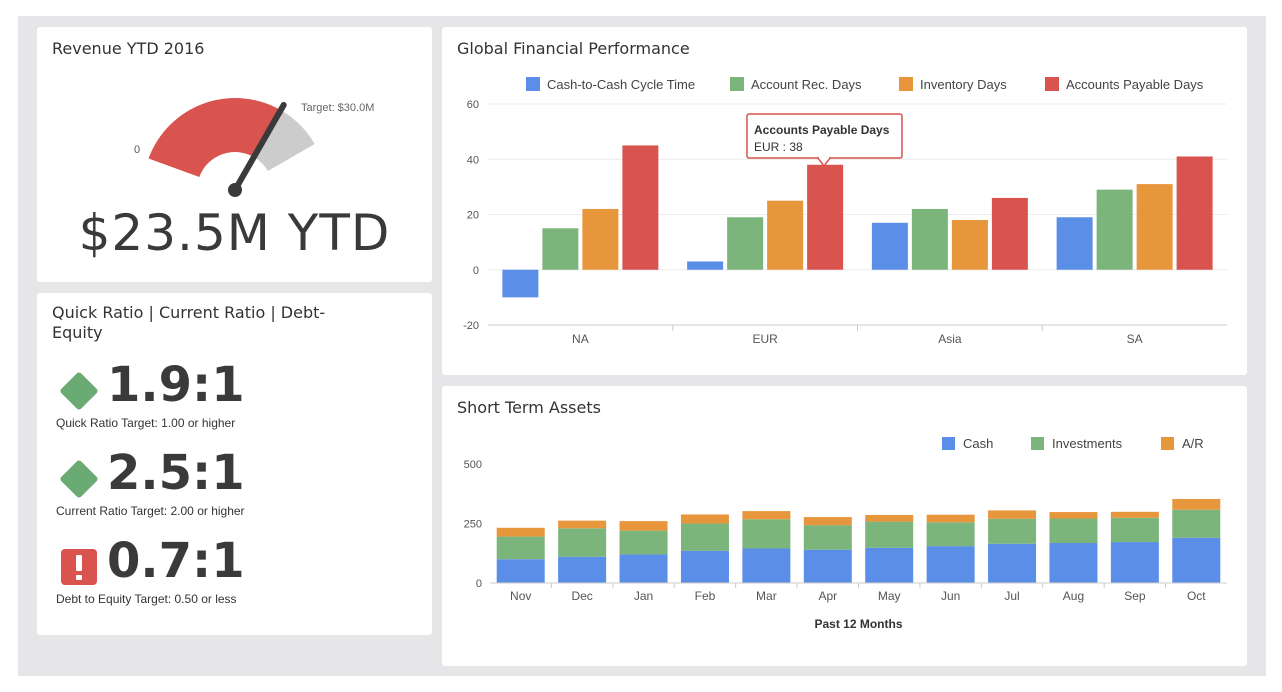 This screenshot has height=692, width=1282. What do you see at coordinates (704, 519) in the screenshot?
I see `sta-bar-feb-a-r` at bounding box center [704, 519].